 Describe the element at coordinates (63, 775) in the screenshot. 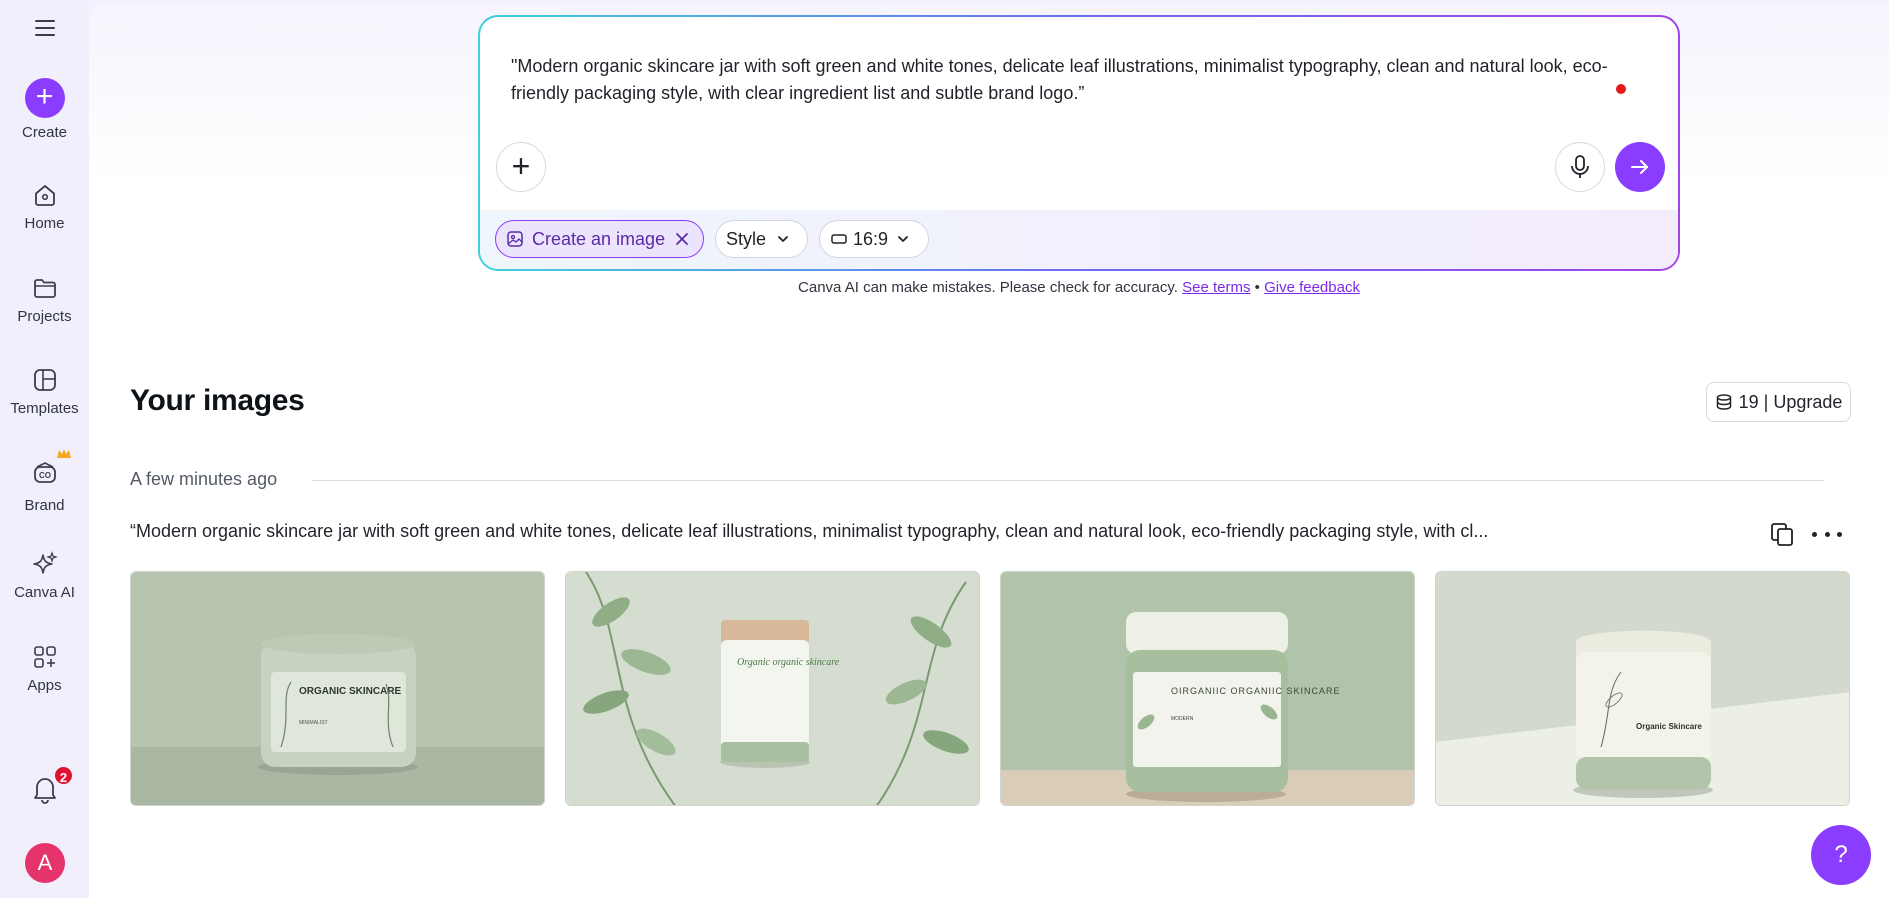

I see `notification-badge: 2` at that location.